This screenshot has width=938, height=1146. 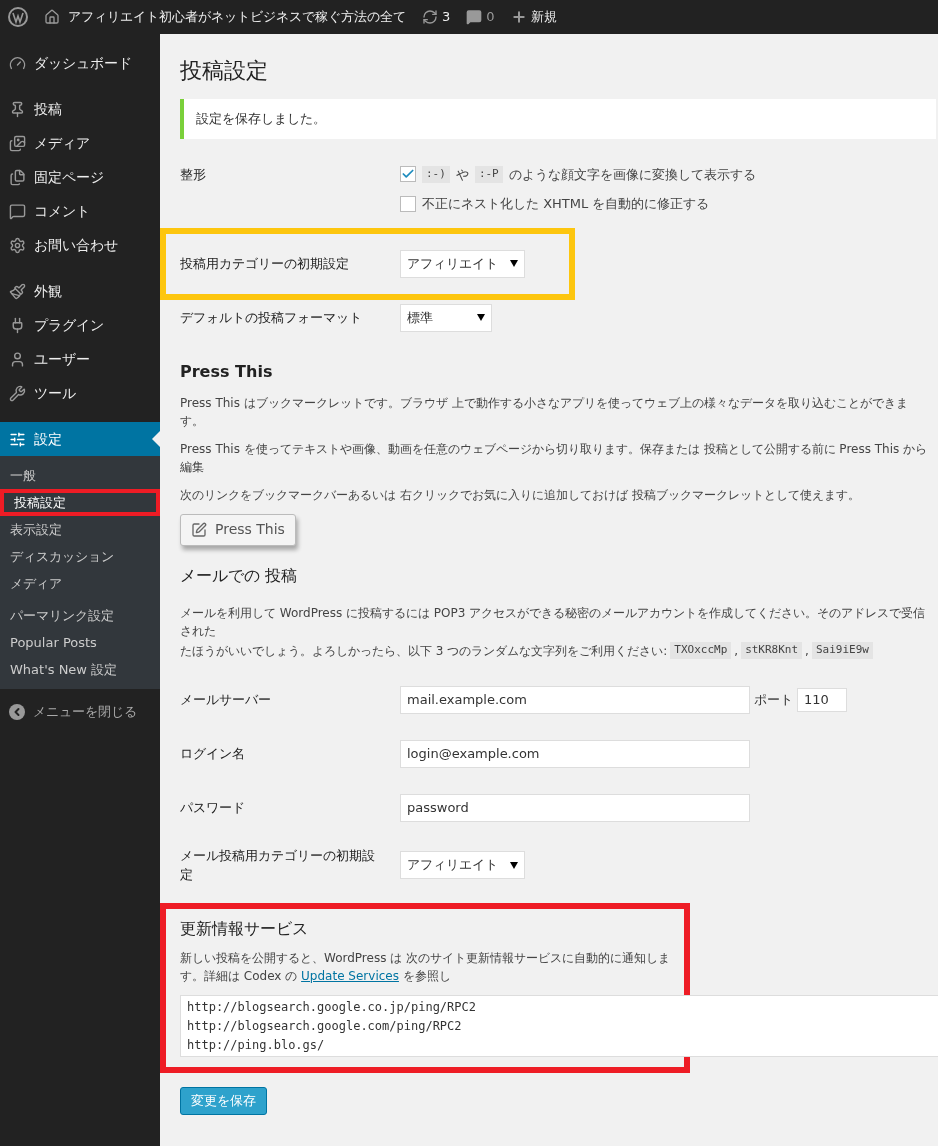 What do you see at coordinates (17, 109) in the screenshot?
I see `pin-icon` at bounding box center [17, 109].